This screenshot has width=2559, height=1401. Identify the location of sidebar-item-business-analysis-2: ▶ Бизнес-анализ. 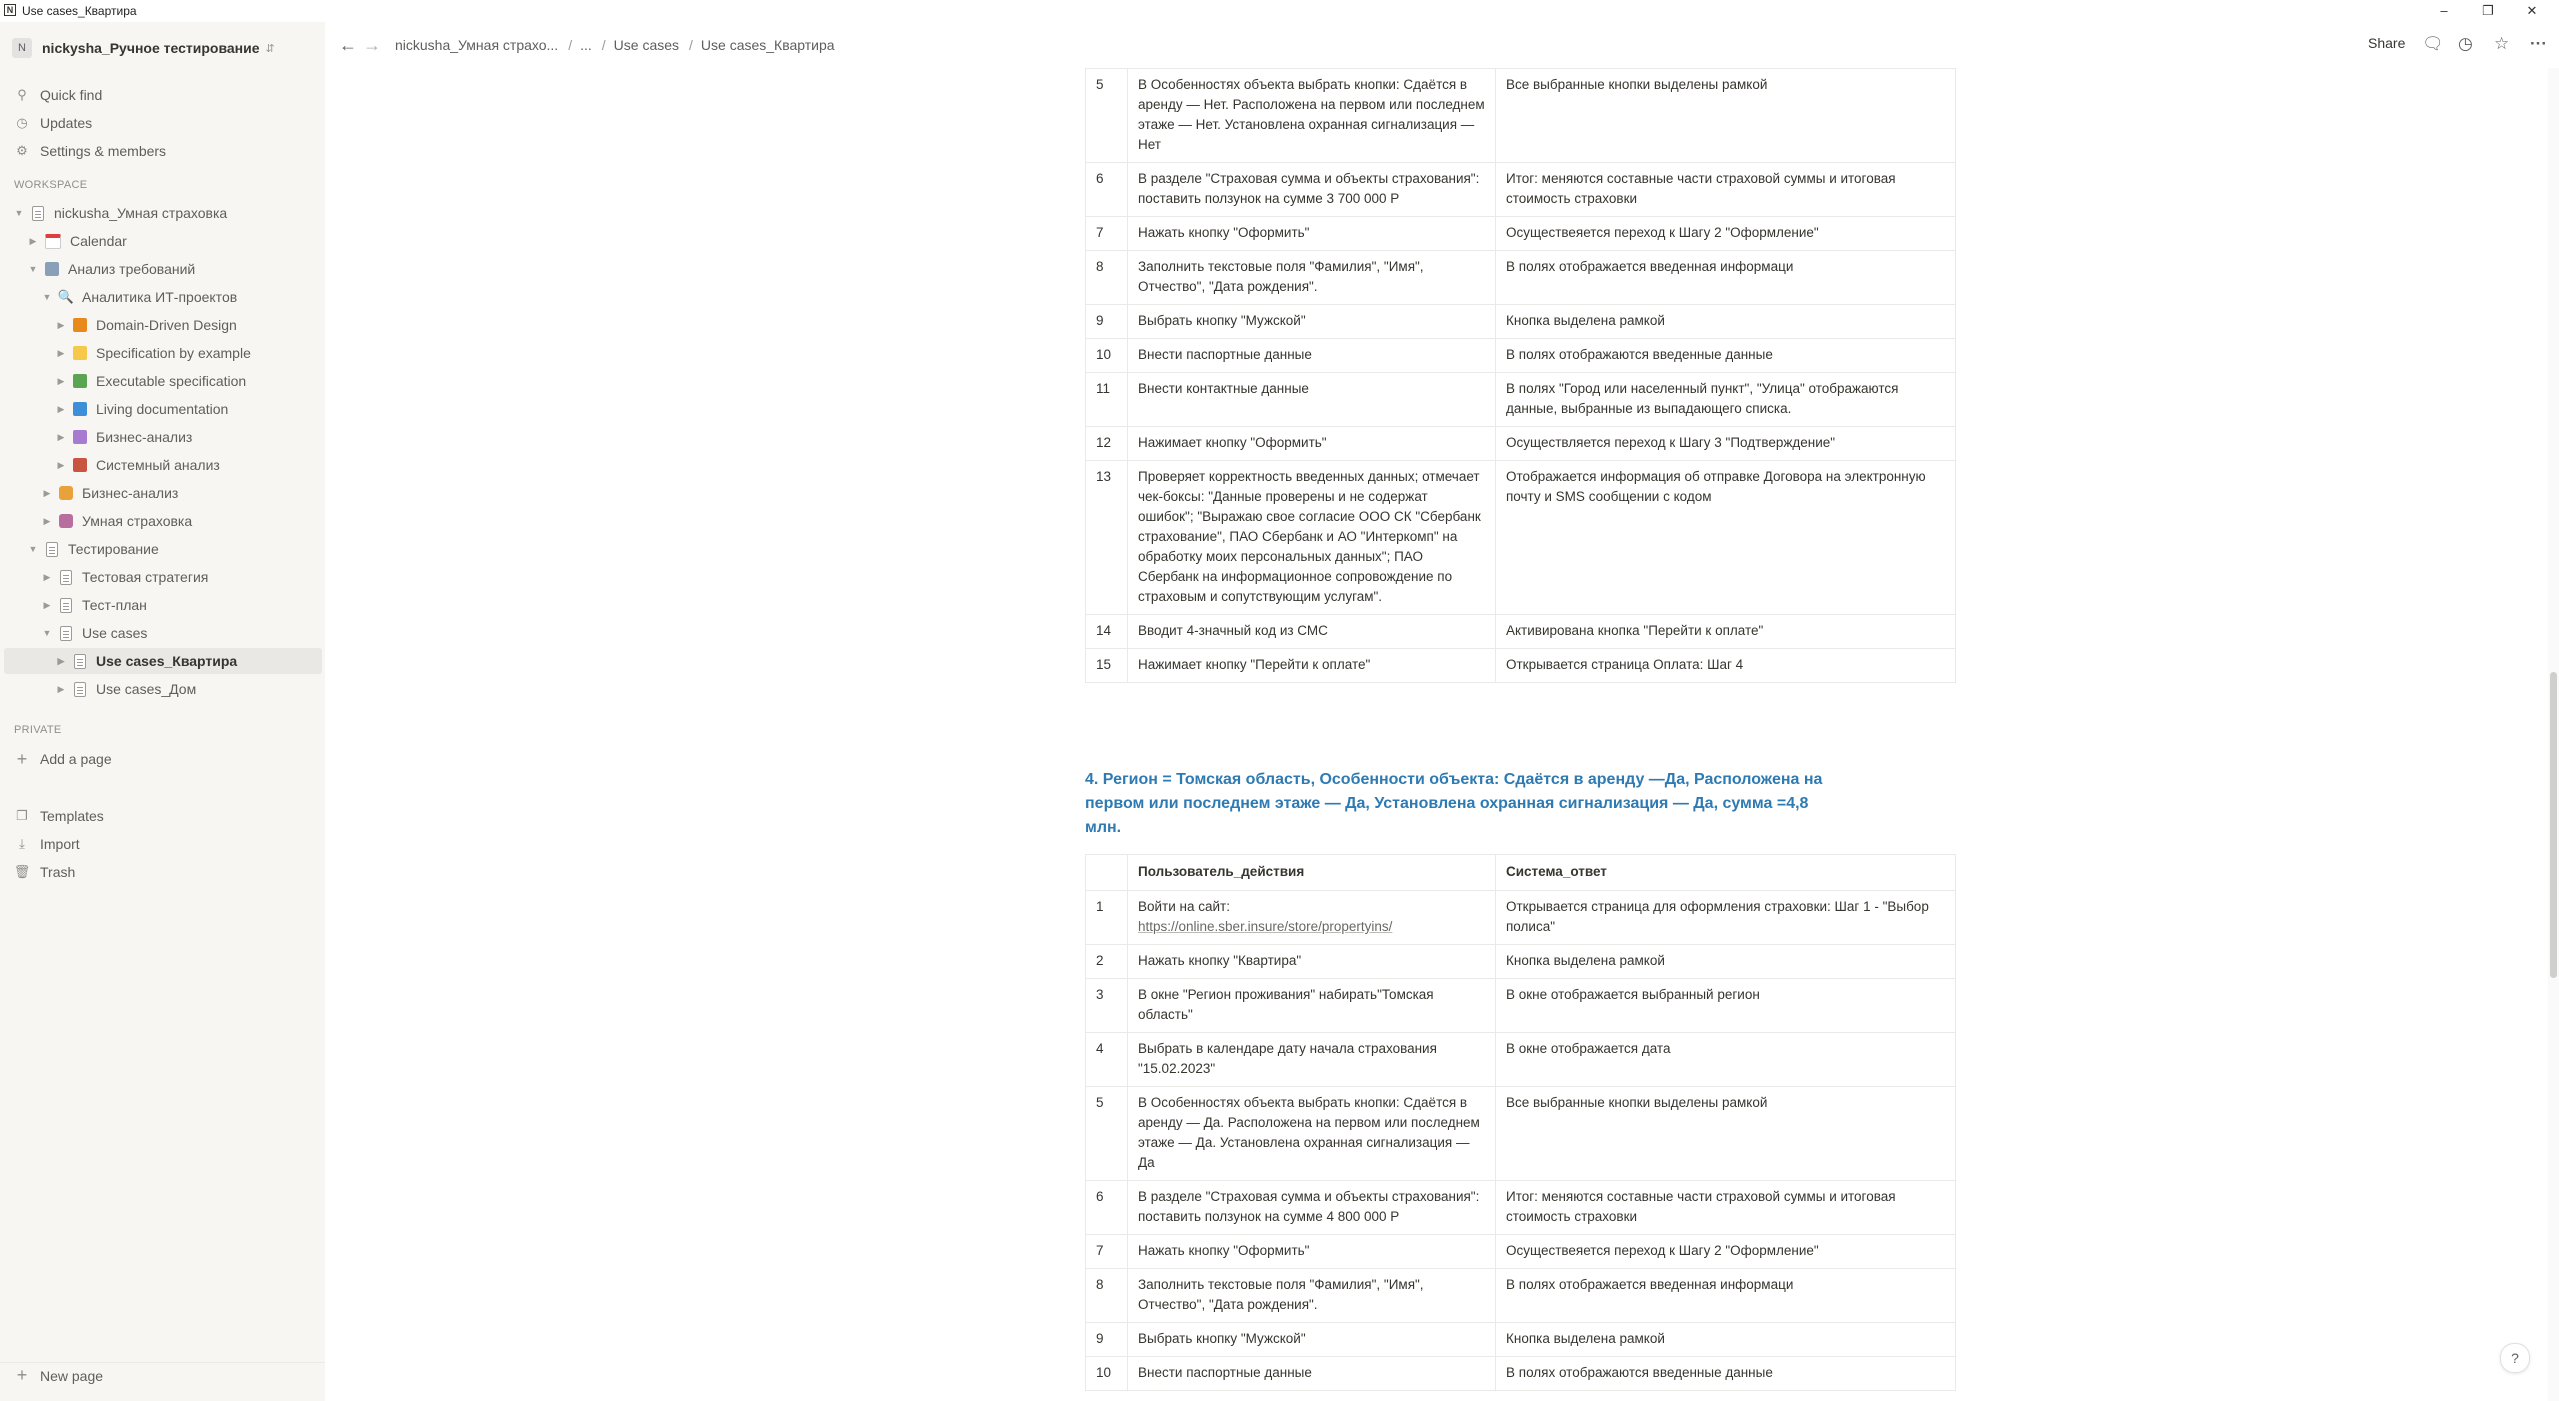
(162, 493).